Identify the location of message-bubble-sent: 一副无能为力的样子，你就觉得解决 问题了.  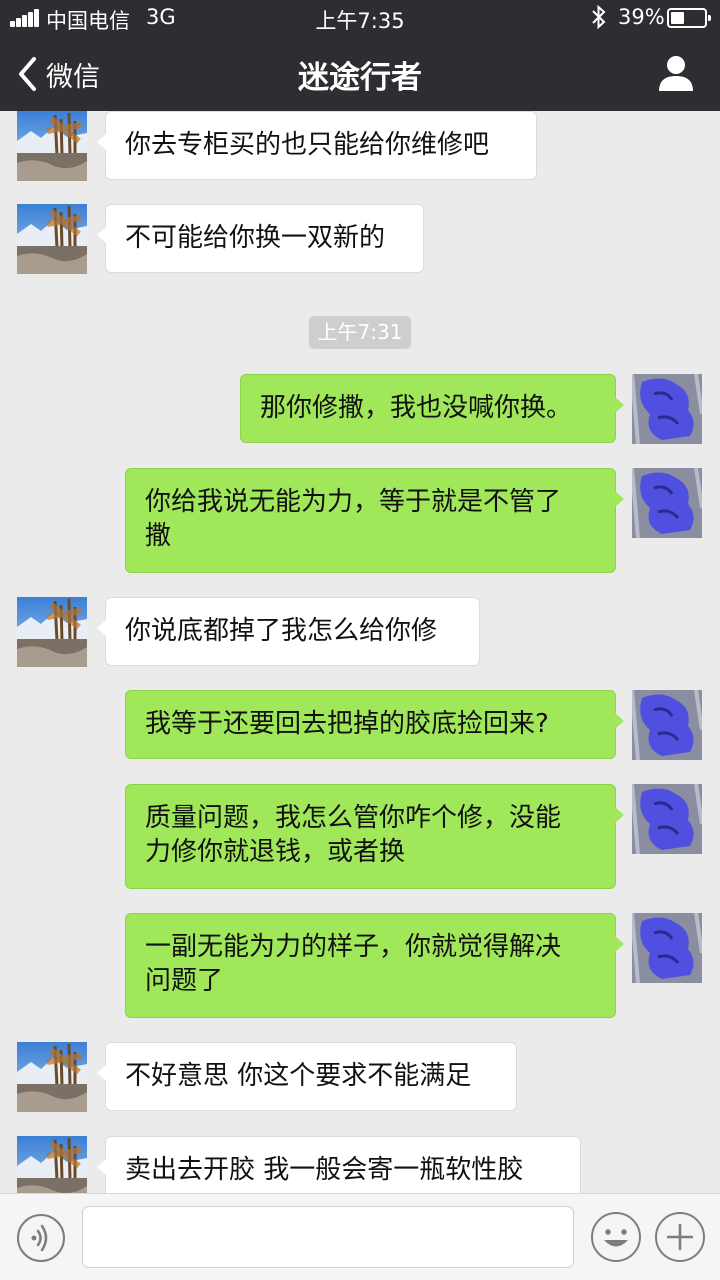
(374, 965).